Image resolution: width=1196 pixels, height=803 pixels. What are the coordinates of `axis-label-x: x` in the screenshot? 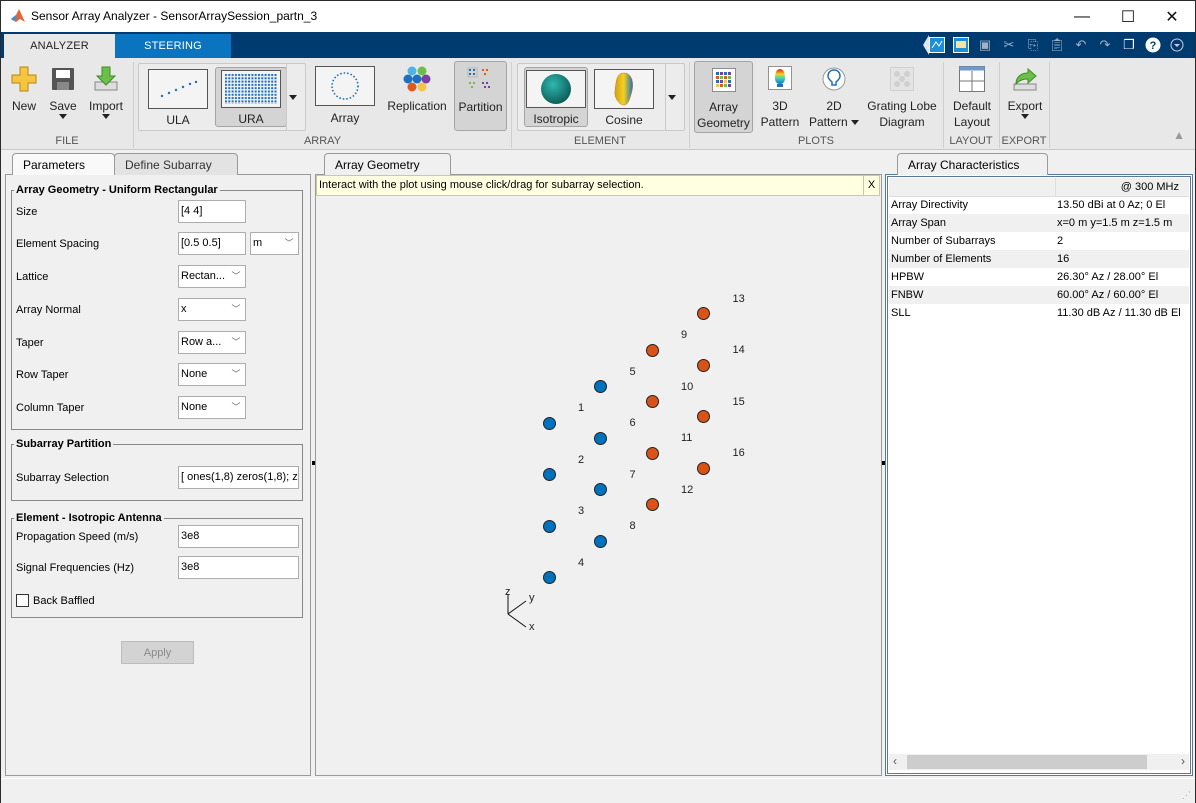 It's located at (532, 627).